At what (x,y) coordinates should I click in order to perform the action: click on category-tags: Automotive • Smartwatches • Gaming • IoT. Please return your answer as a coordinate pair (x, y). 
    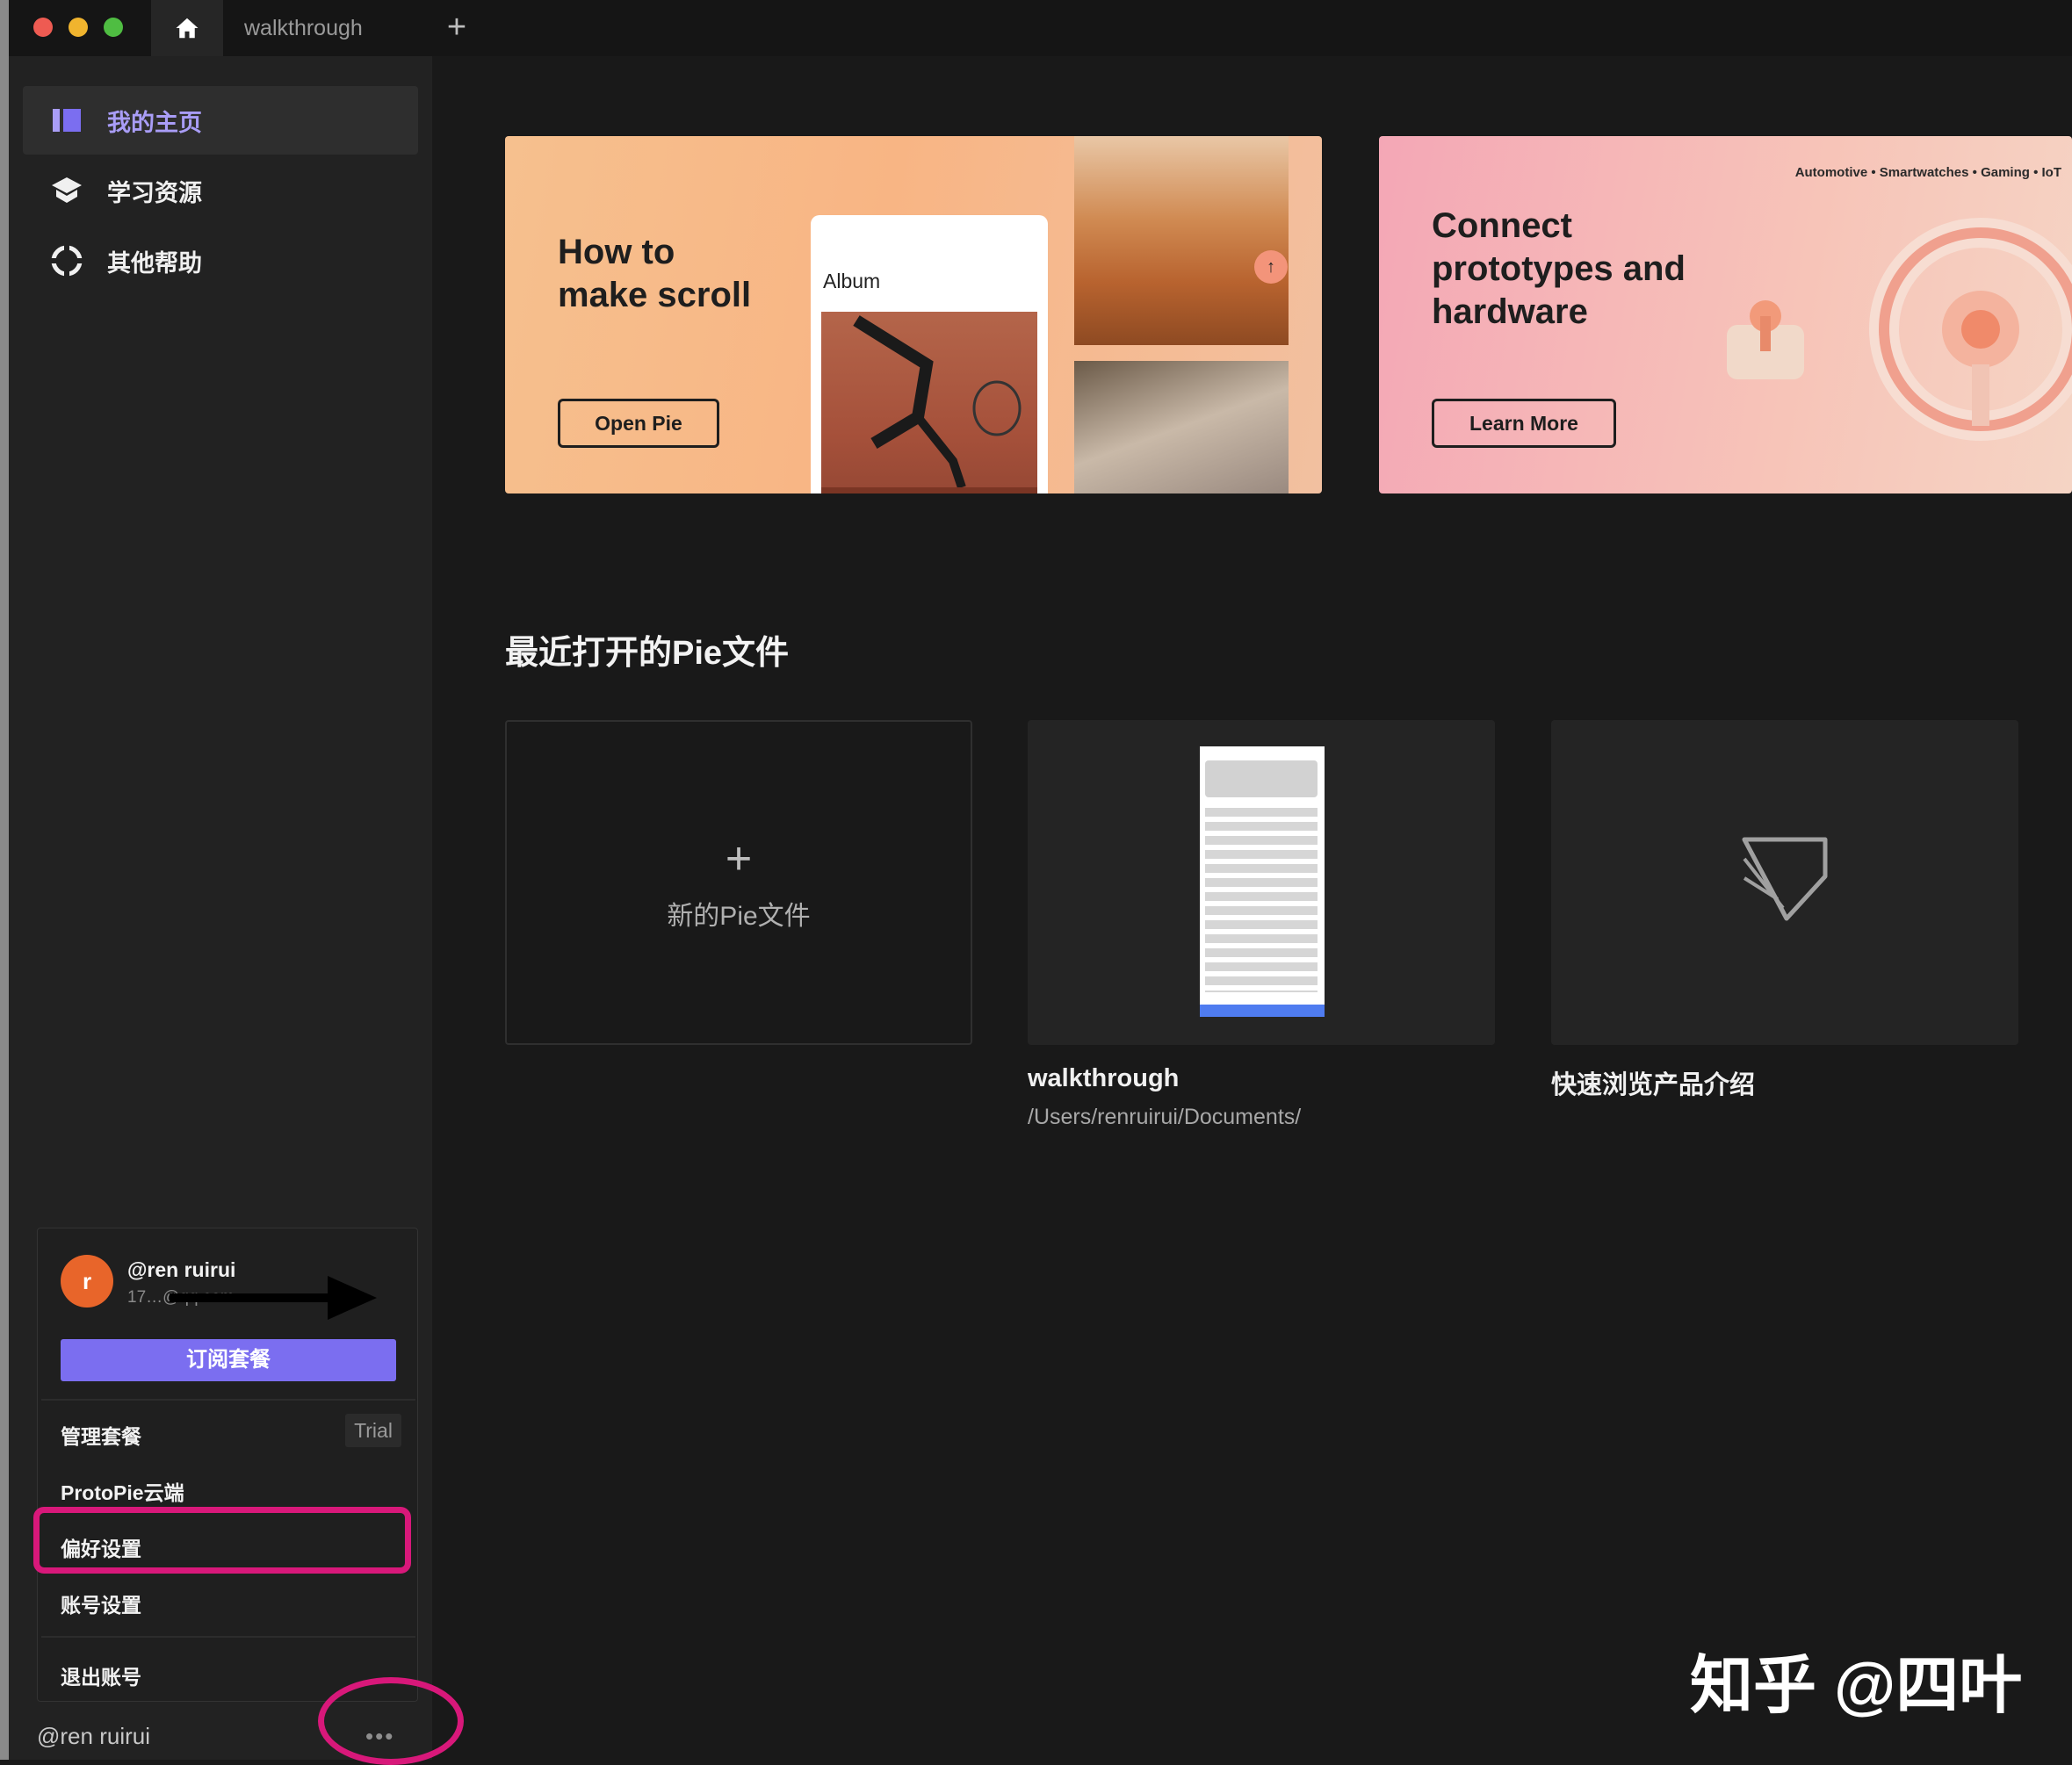
    Looking at the image, I should click on (1928, 172).